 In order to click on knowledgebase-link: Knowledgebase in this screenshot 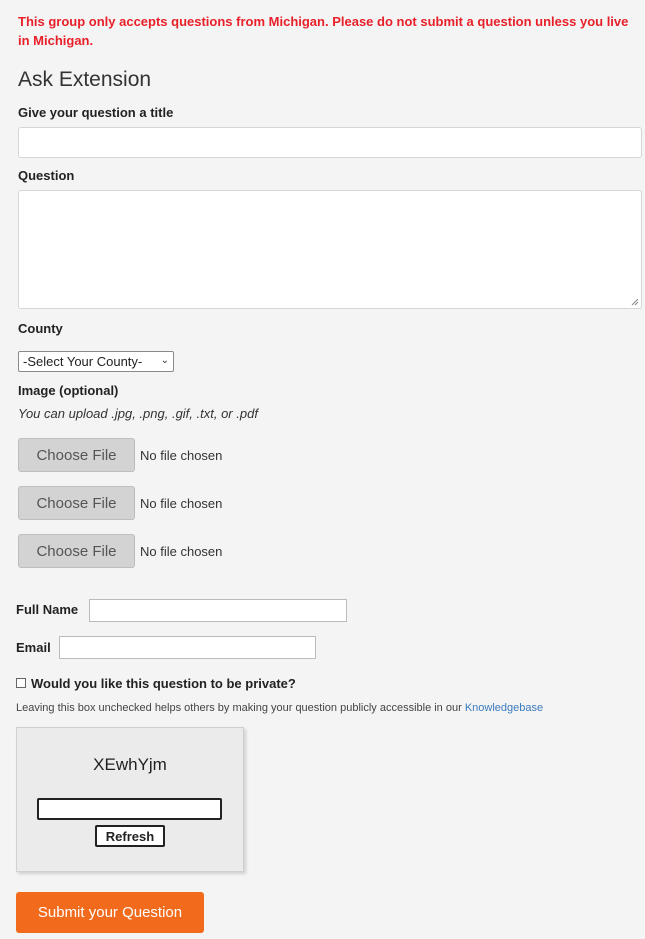, I will do `click(504, 708)`.